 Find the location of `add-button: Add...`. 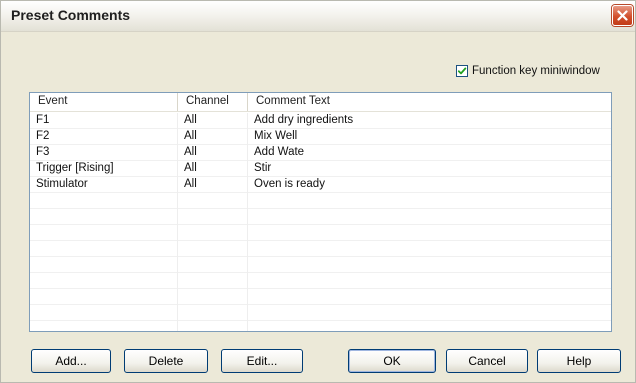

add-button: Add... is located at coordinates (71, 361).